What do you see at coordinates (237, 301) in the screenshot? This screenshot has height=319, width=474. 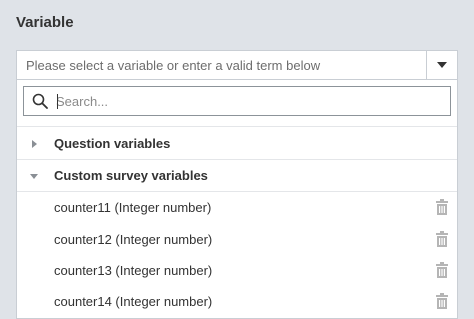 I see `list-item: counter14 (Integer number)` at bounding box center [237, 301].